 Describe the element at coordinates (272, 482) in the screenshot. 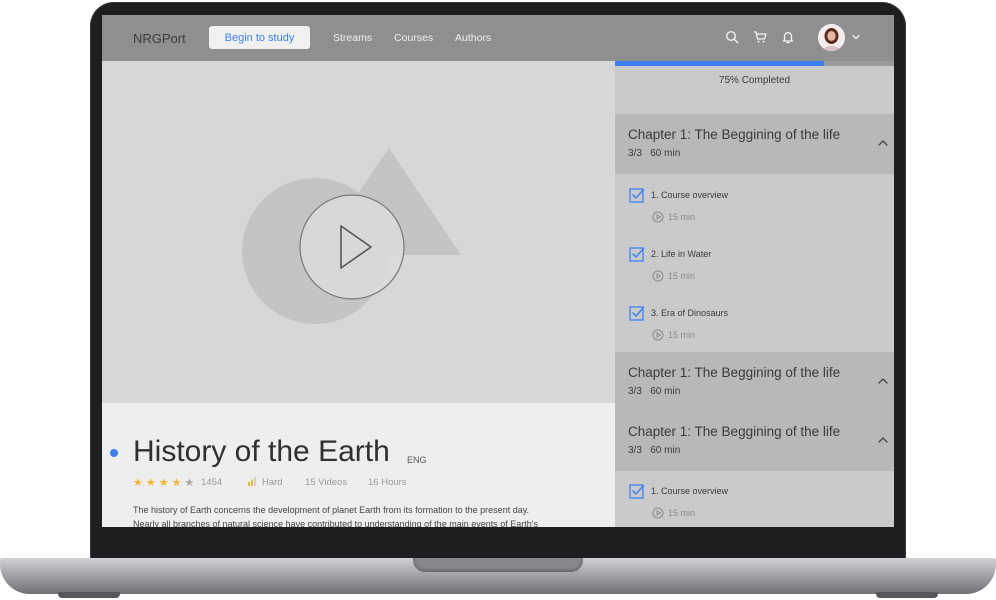

I see `difficulty: Hard` at that location.